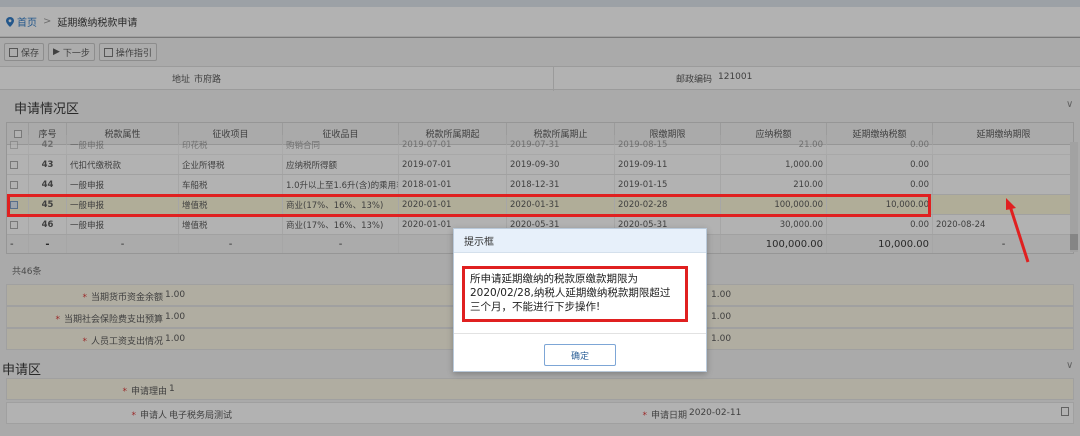 The height and width of the screenshot is (436, 1080). I want to click on dialog-divider, so click(580, 333).